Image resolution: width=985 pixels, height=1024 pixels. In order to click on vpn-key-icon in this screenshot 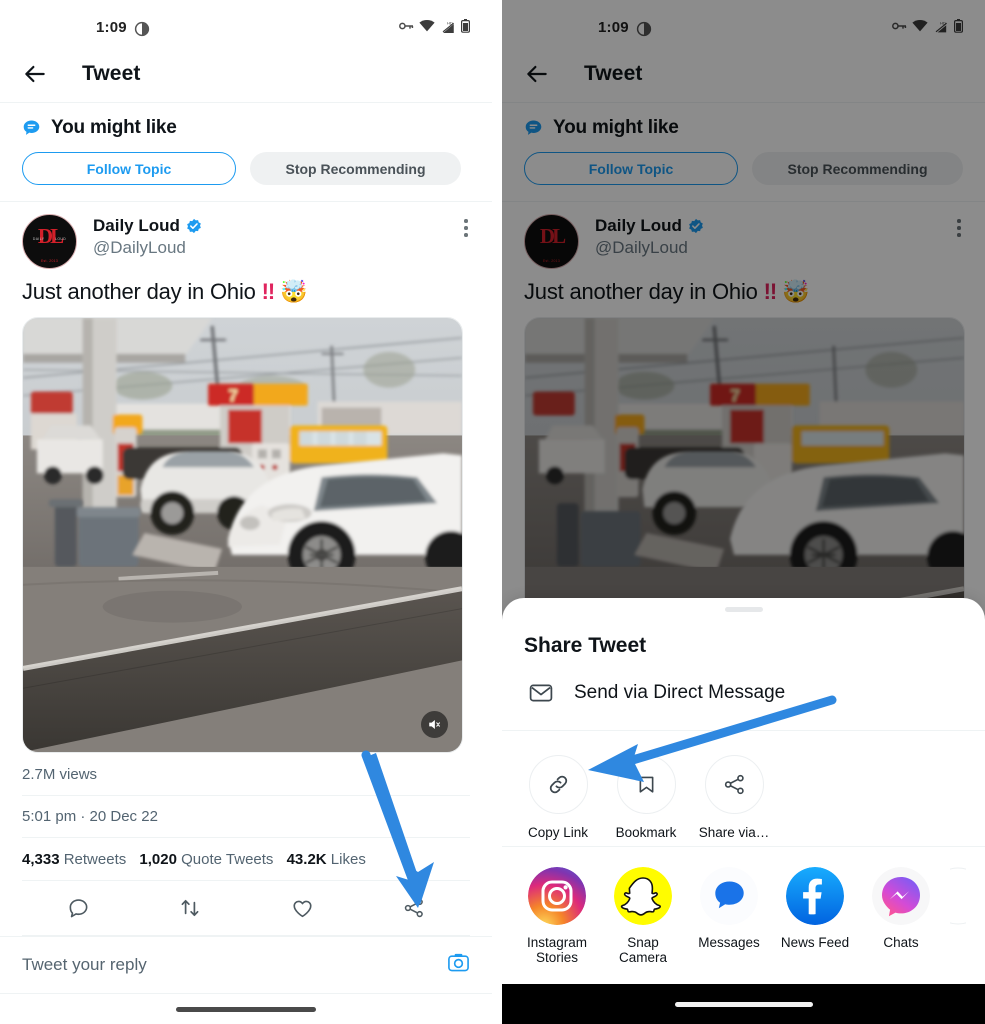, I will do `click(899, 26)`.